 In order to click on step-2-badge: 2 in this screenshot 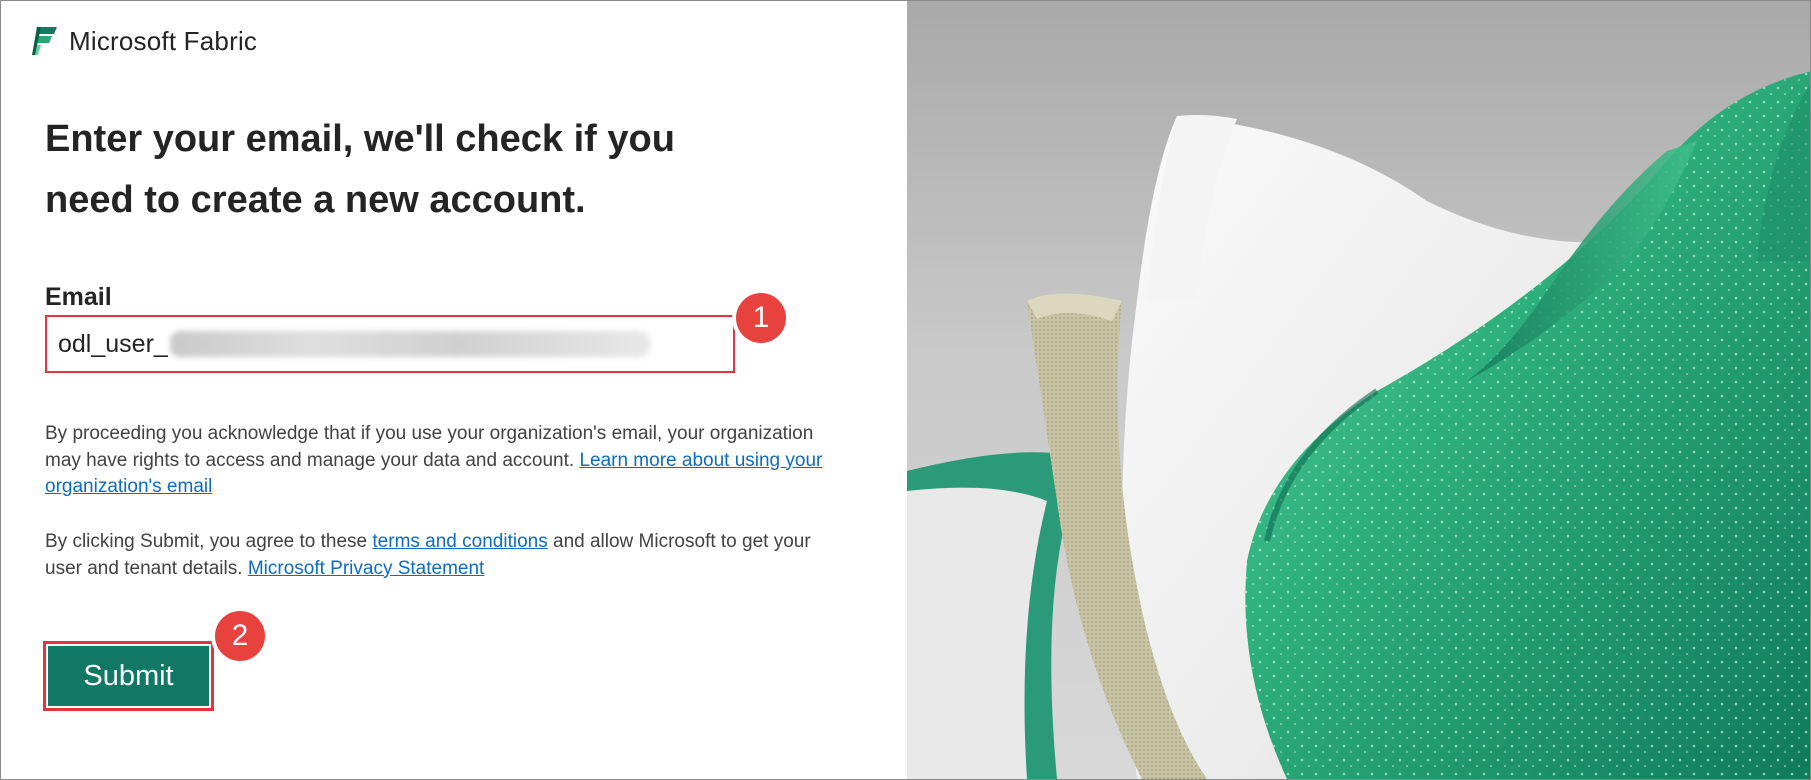, I will do `click(240, 636)`.